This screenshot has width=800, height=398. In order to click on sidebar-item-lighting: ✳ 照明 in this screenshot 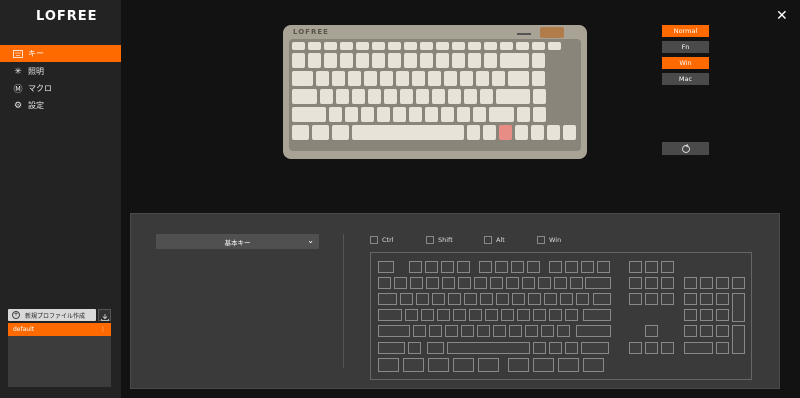, I will do `click(60, 71)`.